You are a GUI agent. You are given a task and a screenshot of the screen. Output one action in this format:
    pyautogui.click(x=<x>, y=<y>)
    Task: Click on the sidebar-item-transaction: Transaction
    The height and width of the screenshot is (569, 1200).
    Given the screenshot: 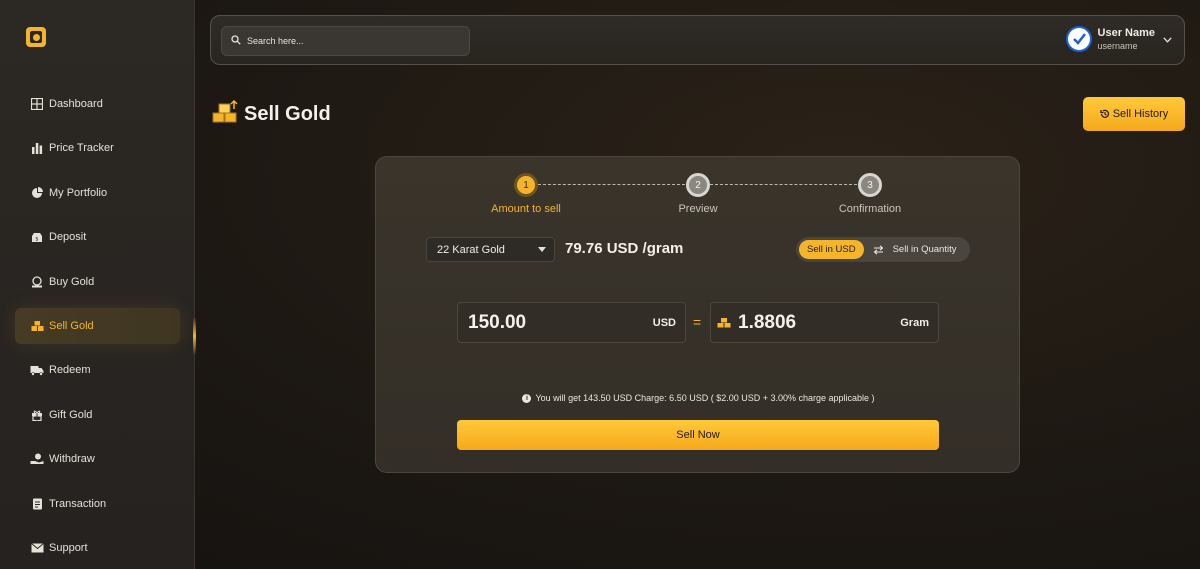 What is the action you would take?
    pyautogui.click(x=97, y=504)
    